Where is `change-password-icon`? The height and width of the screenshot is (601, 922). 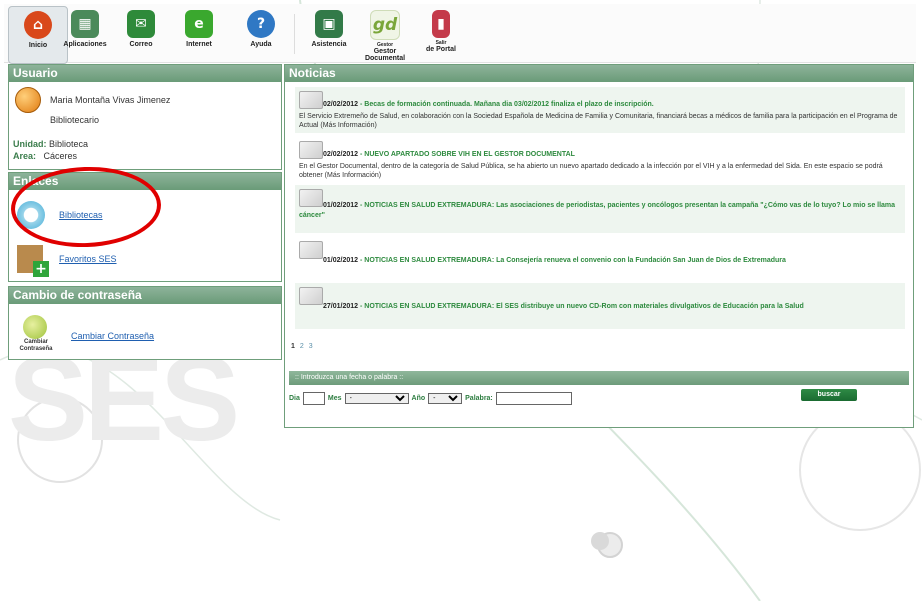 change-password-icon is located at coordinates (35, 327).